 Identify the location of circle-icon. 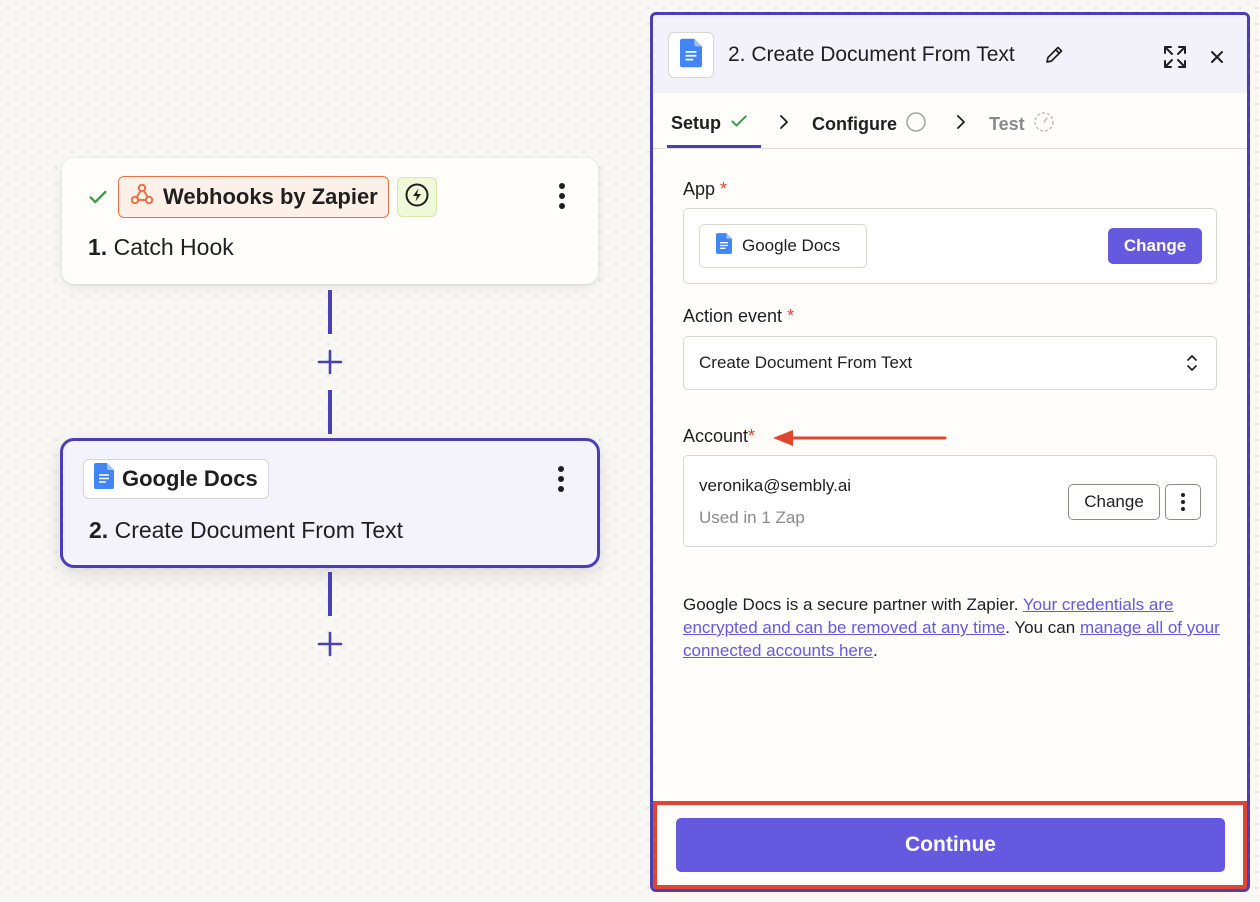
(916, 124).